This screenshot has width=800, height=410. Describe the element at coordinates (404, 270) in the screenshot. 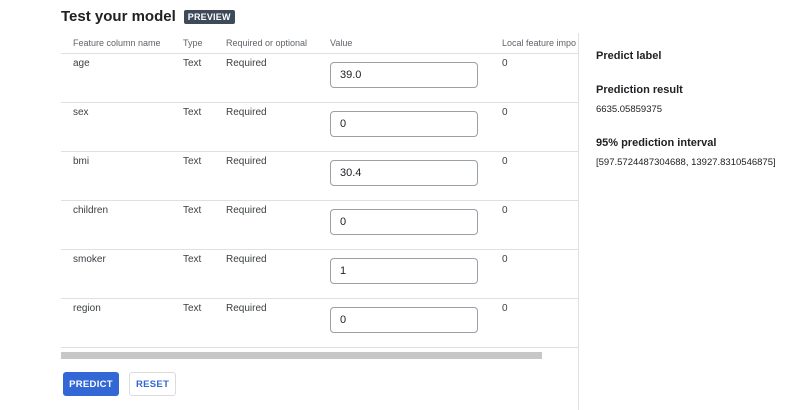

I see `value-input-smoker` at that location.